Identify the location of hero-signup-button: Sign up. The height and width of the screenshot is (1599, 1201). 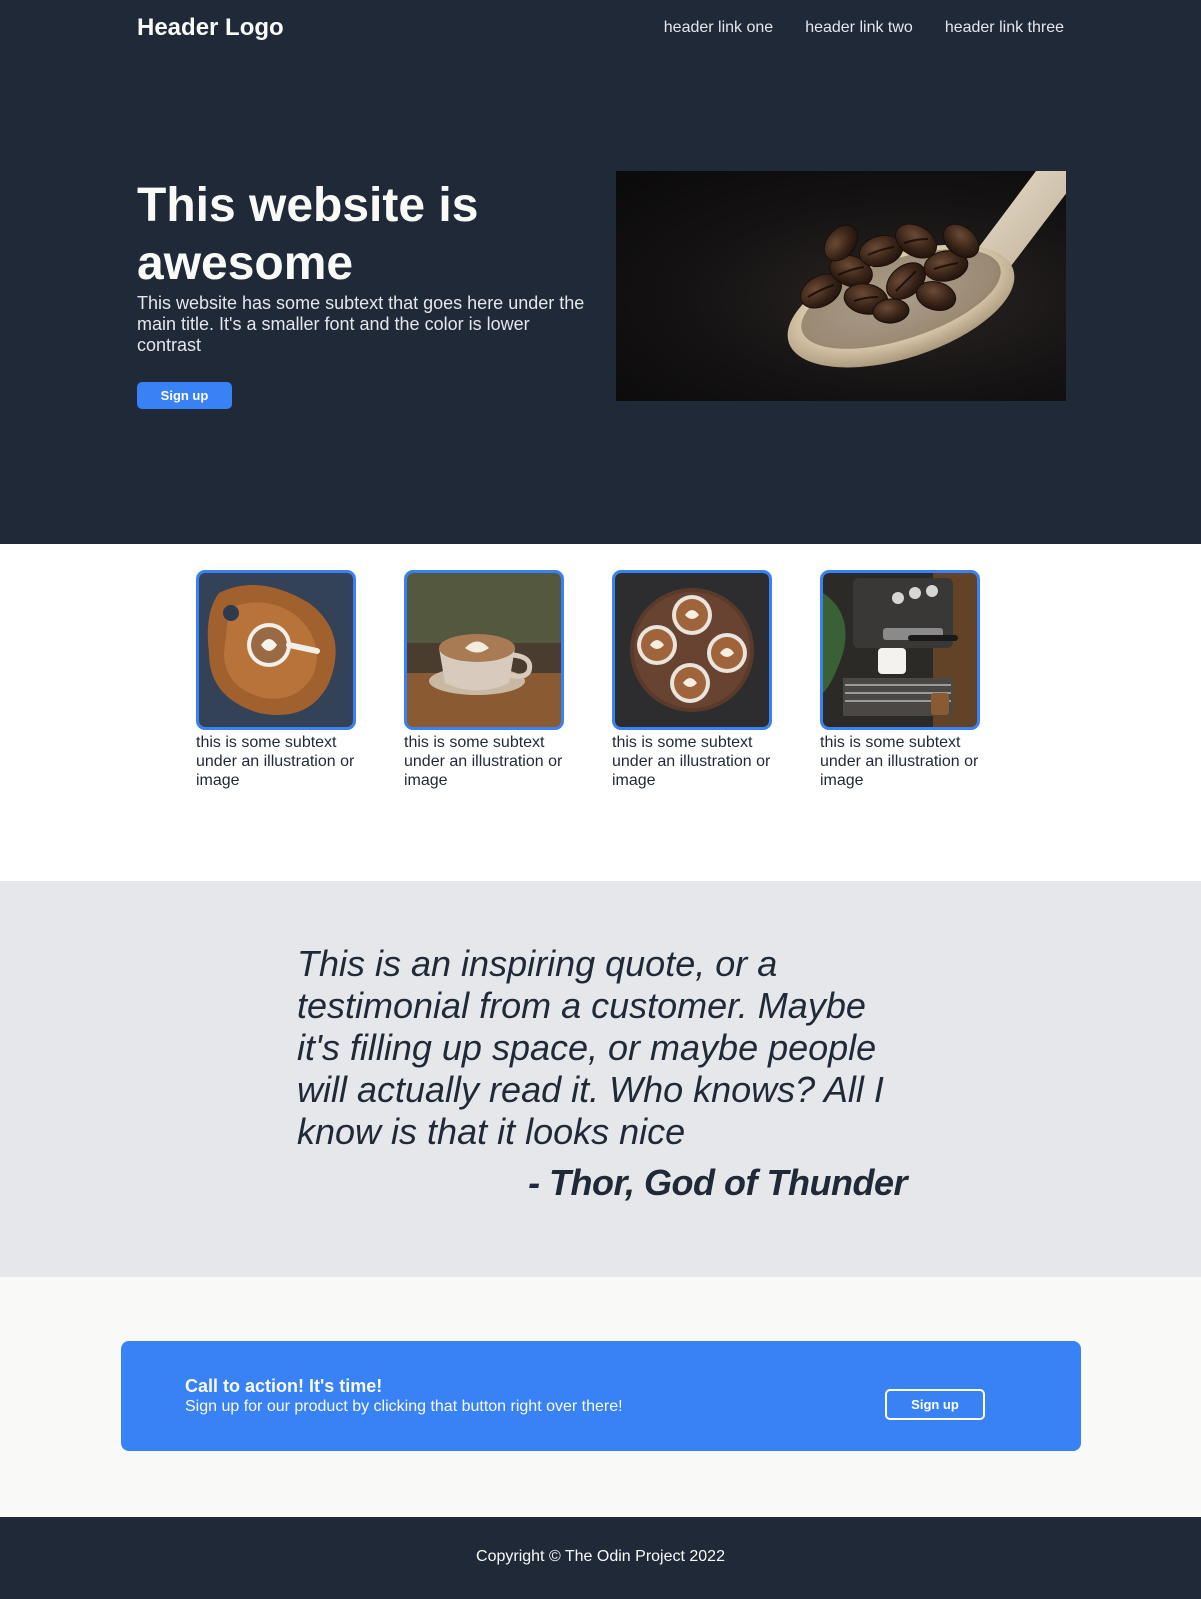
(184, 395).